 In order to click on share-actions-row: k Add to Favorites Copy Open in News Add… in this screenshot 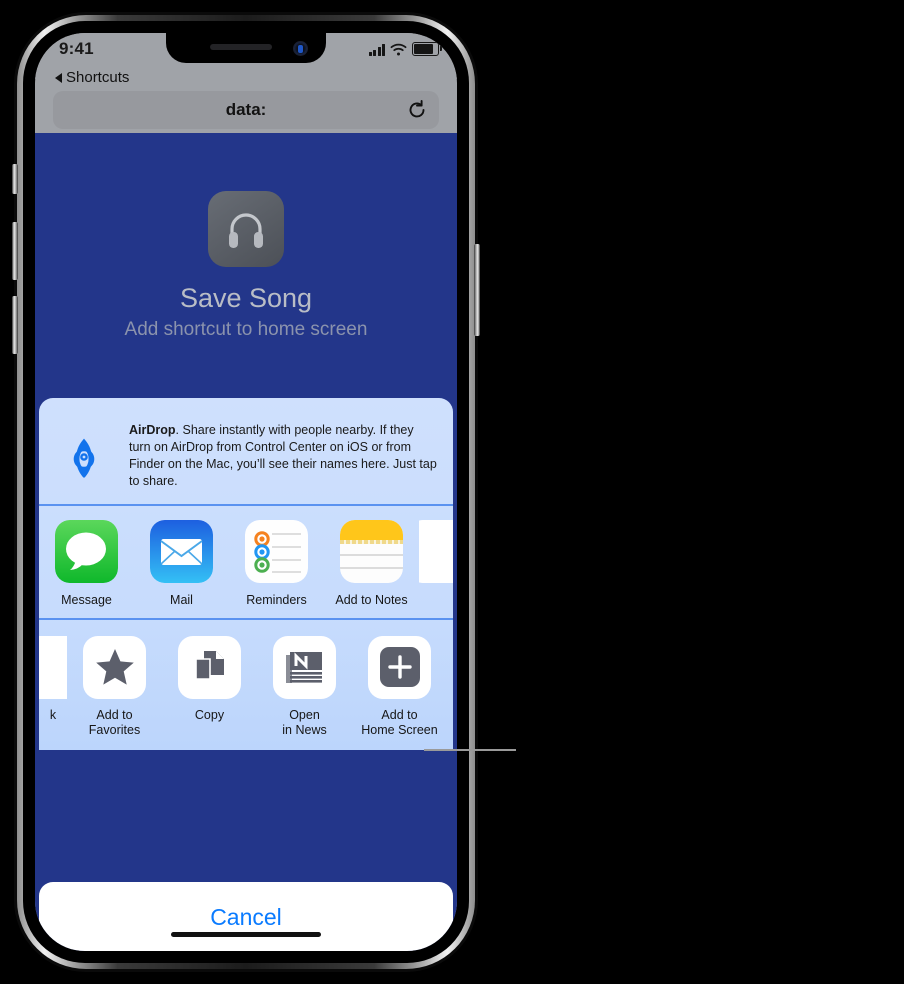, I will do `click(246, 685)`.